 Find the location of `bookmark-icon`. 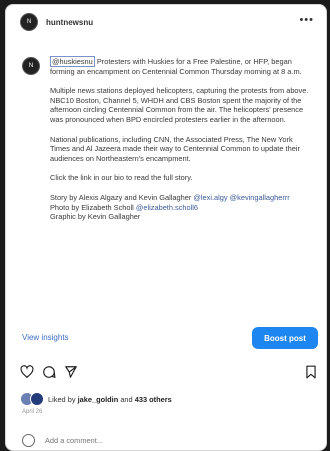

bookmark-icon is located at coordinates (311, 372).